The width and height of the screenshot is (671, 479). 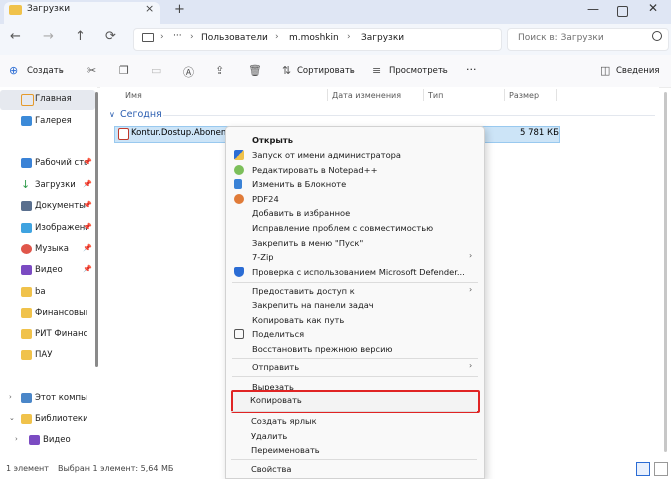 What do you see at coordinates (343, 228) in the screenshot?
I see `menu-item-label: Исправление проблем с совместимостью` at bounding box center [343, 228].